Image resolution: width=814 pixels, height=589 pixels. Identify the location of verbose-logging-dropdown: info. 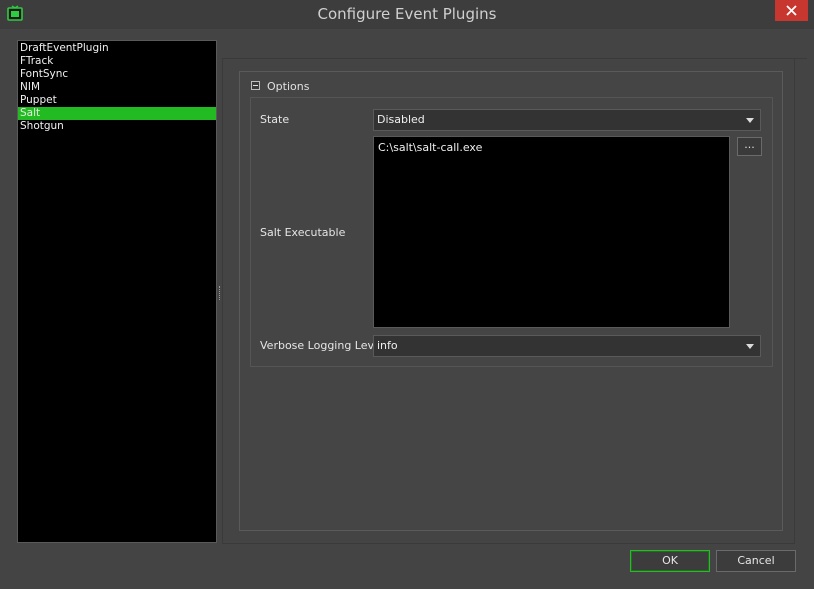
(567, 346).